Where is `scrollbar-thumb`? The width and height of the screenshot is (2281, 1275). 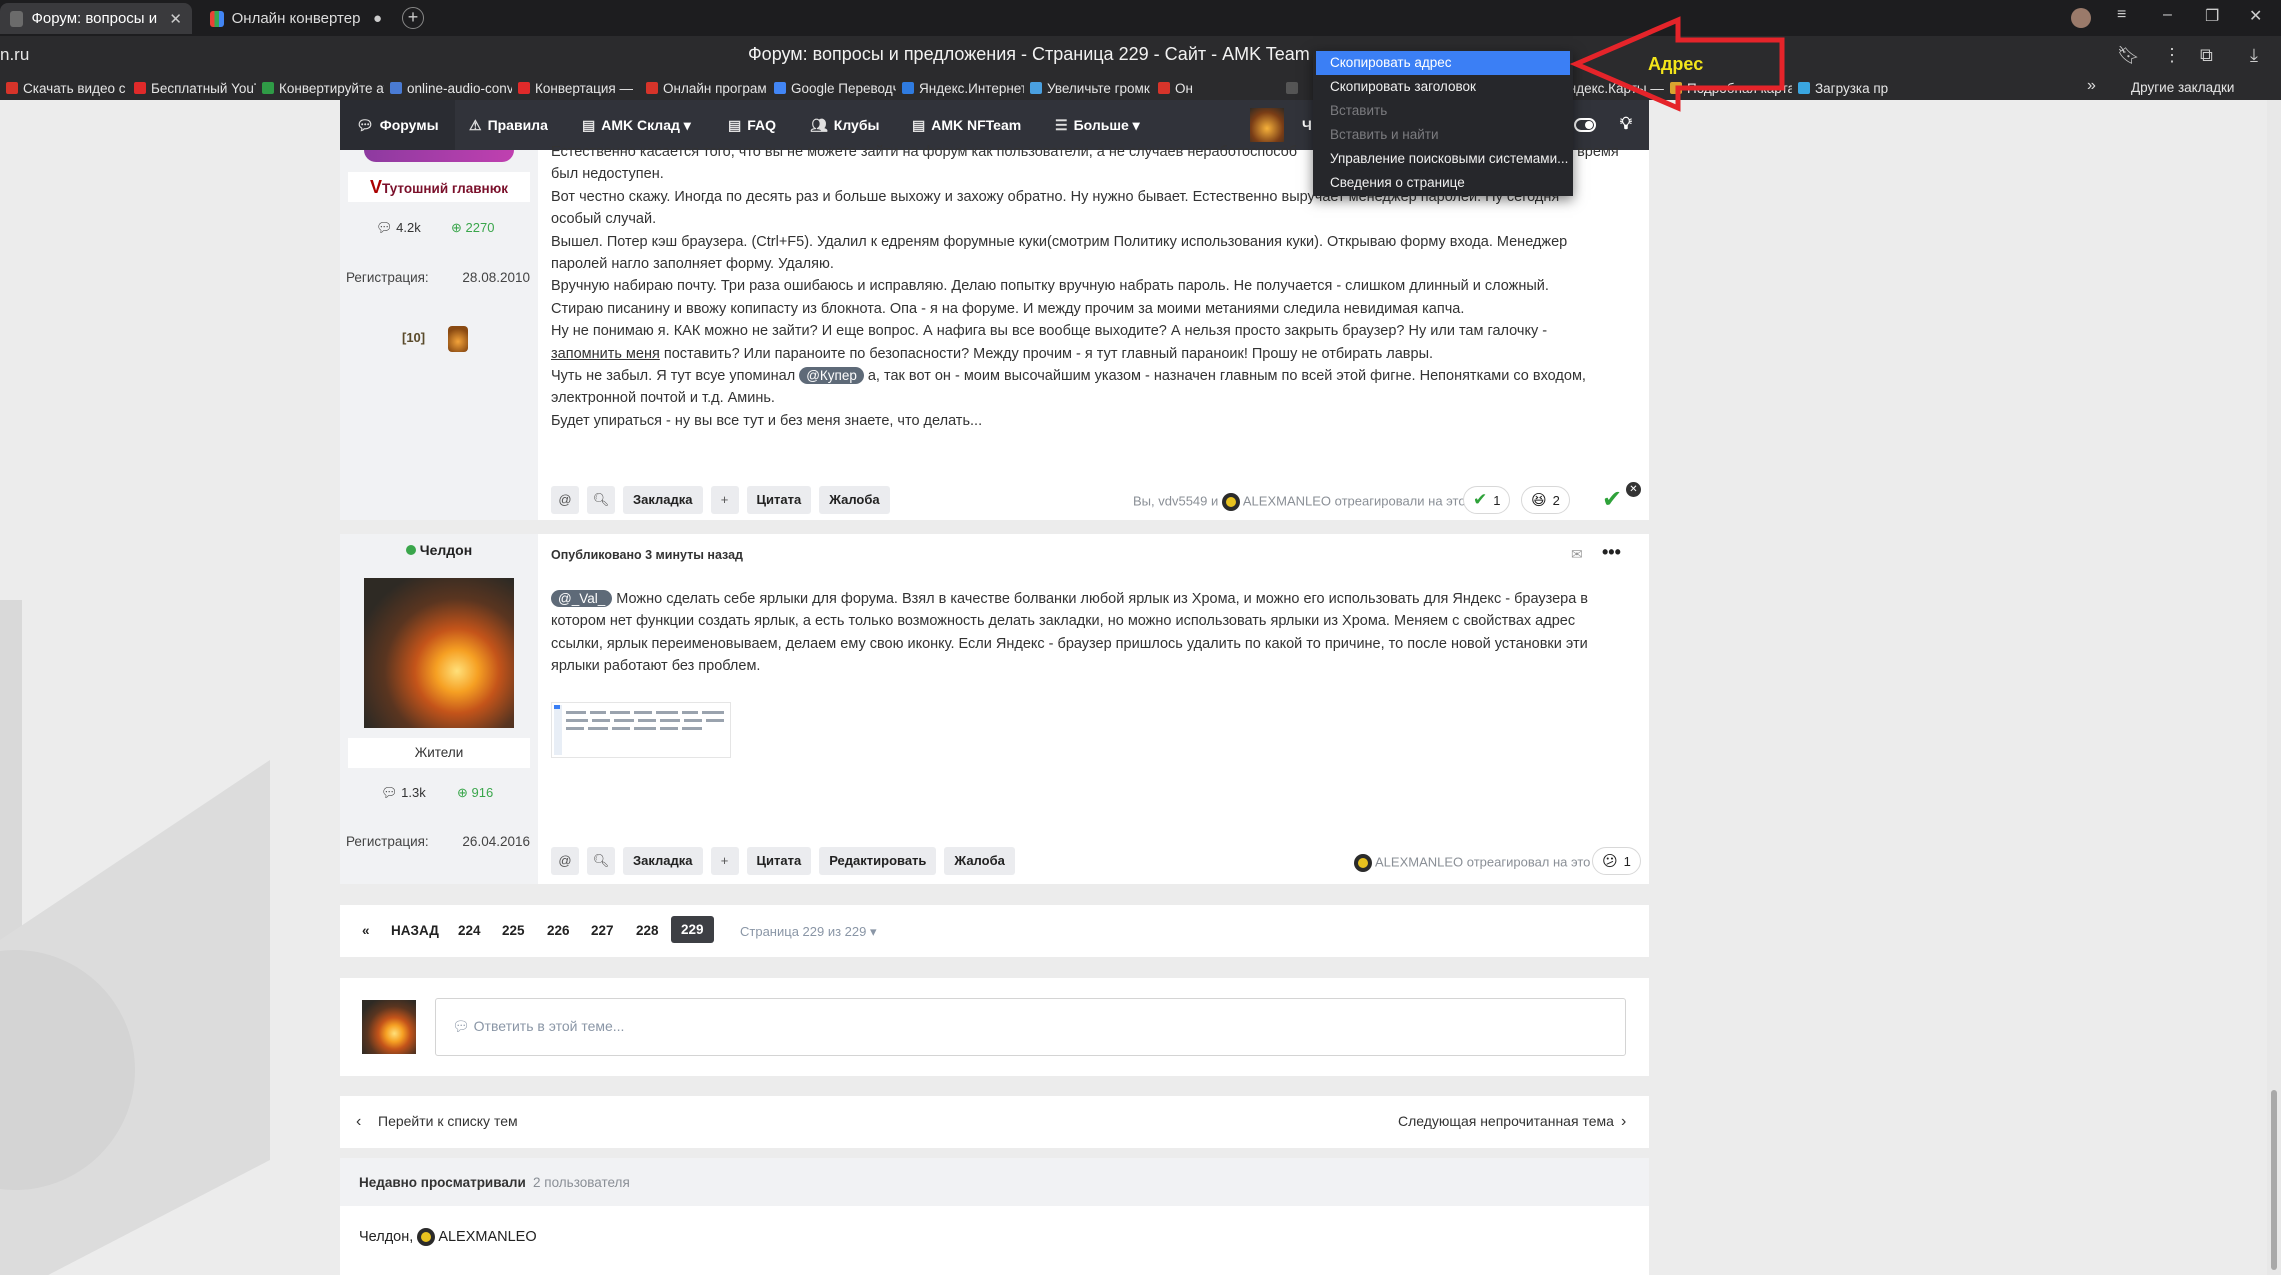
scrollbar-thumb is located at coordinates (2274, 1180).